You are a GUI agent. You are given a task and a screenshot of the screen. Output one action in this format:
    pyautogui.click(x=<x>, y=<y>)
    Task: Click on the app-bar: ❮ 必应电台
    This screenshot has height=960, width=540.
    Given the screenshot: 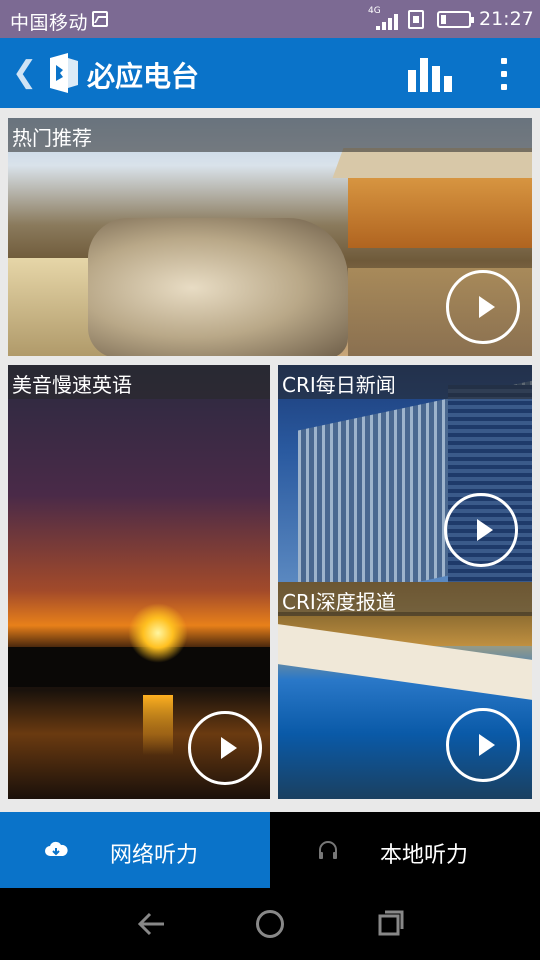 What is the action you would take?
    pyautogui.click(x=270, y=73)
    